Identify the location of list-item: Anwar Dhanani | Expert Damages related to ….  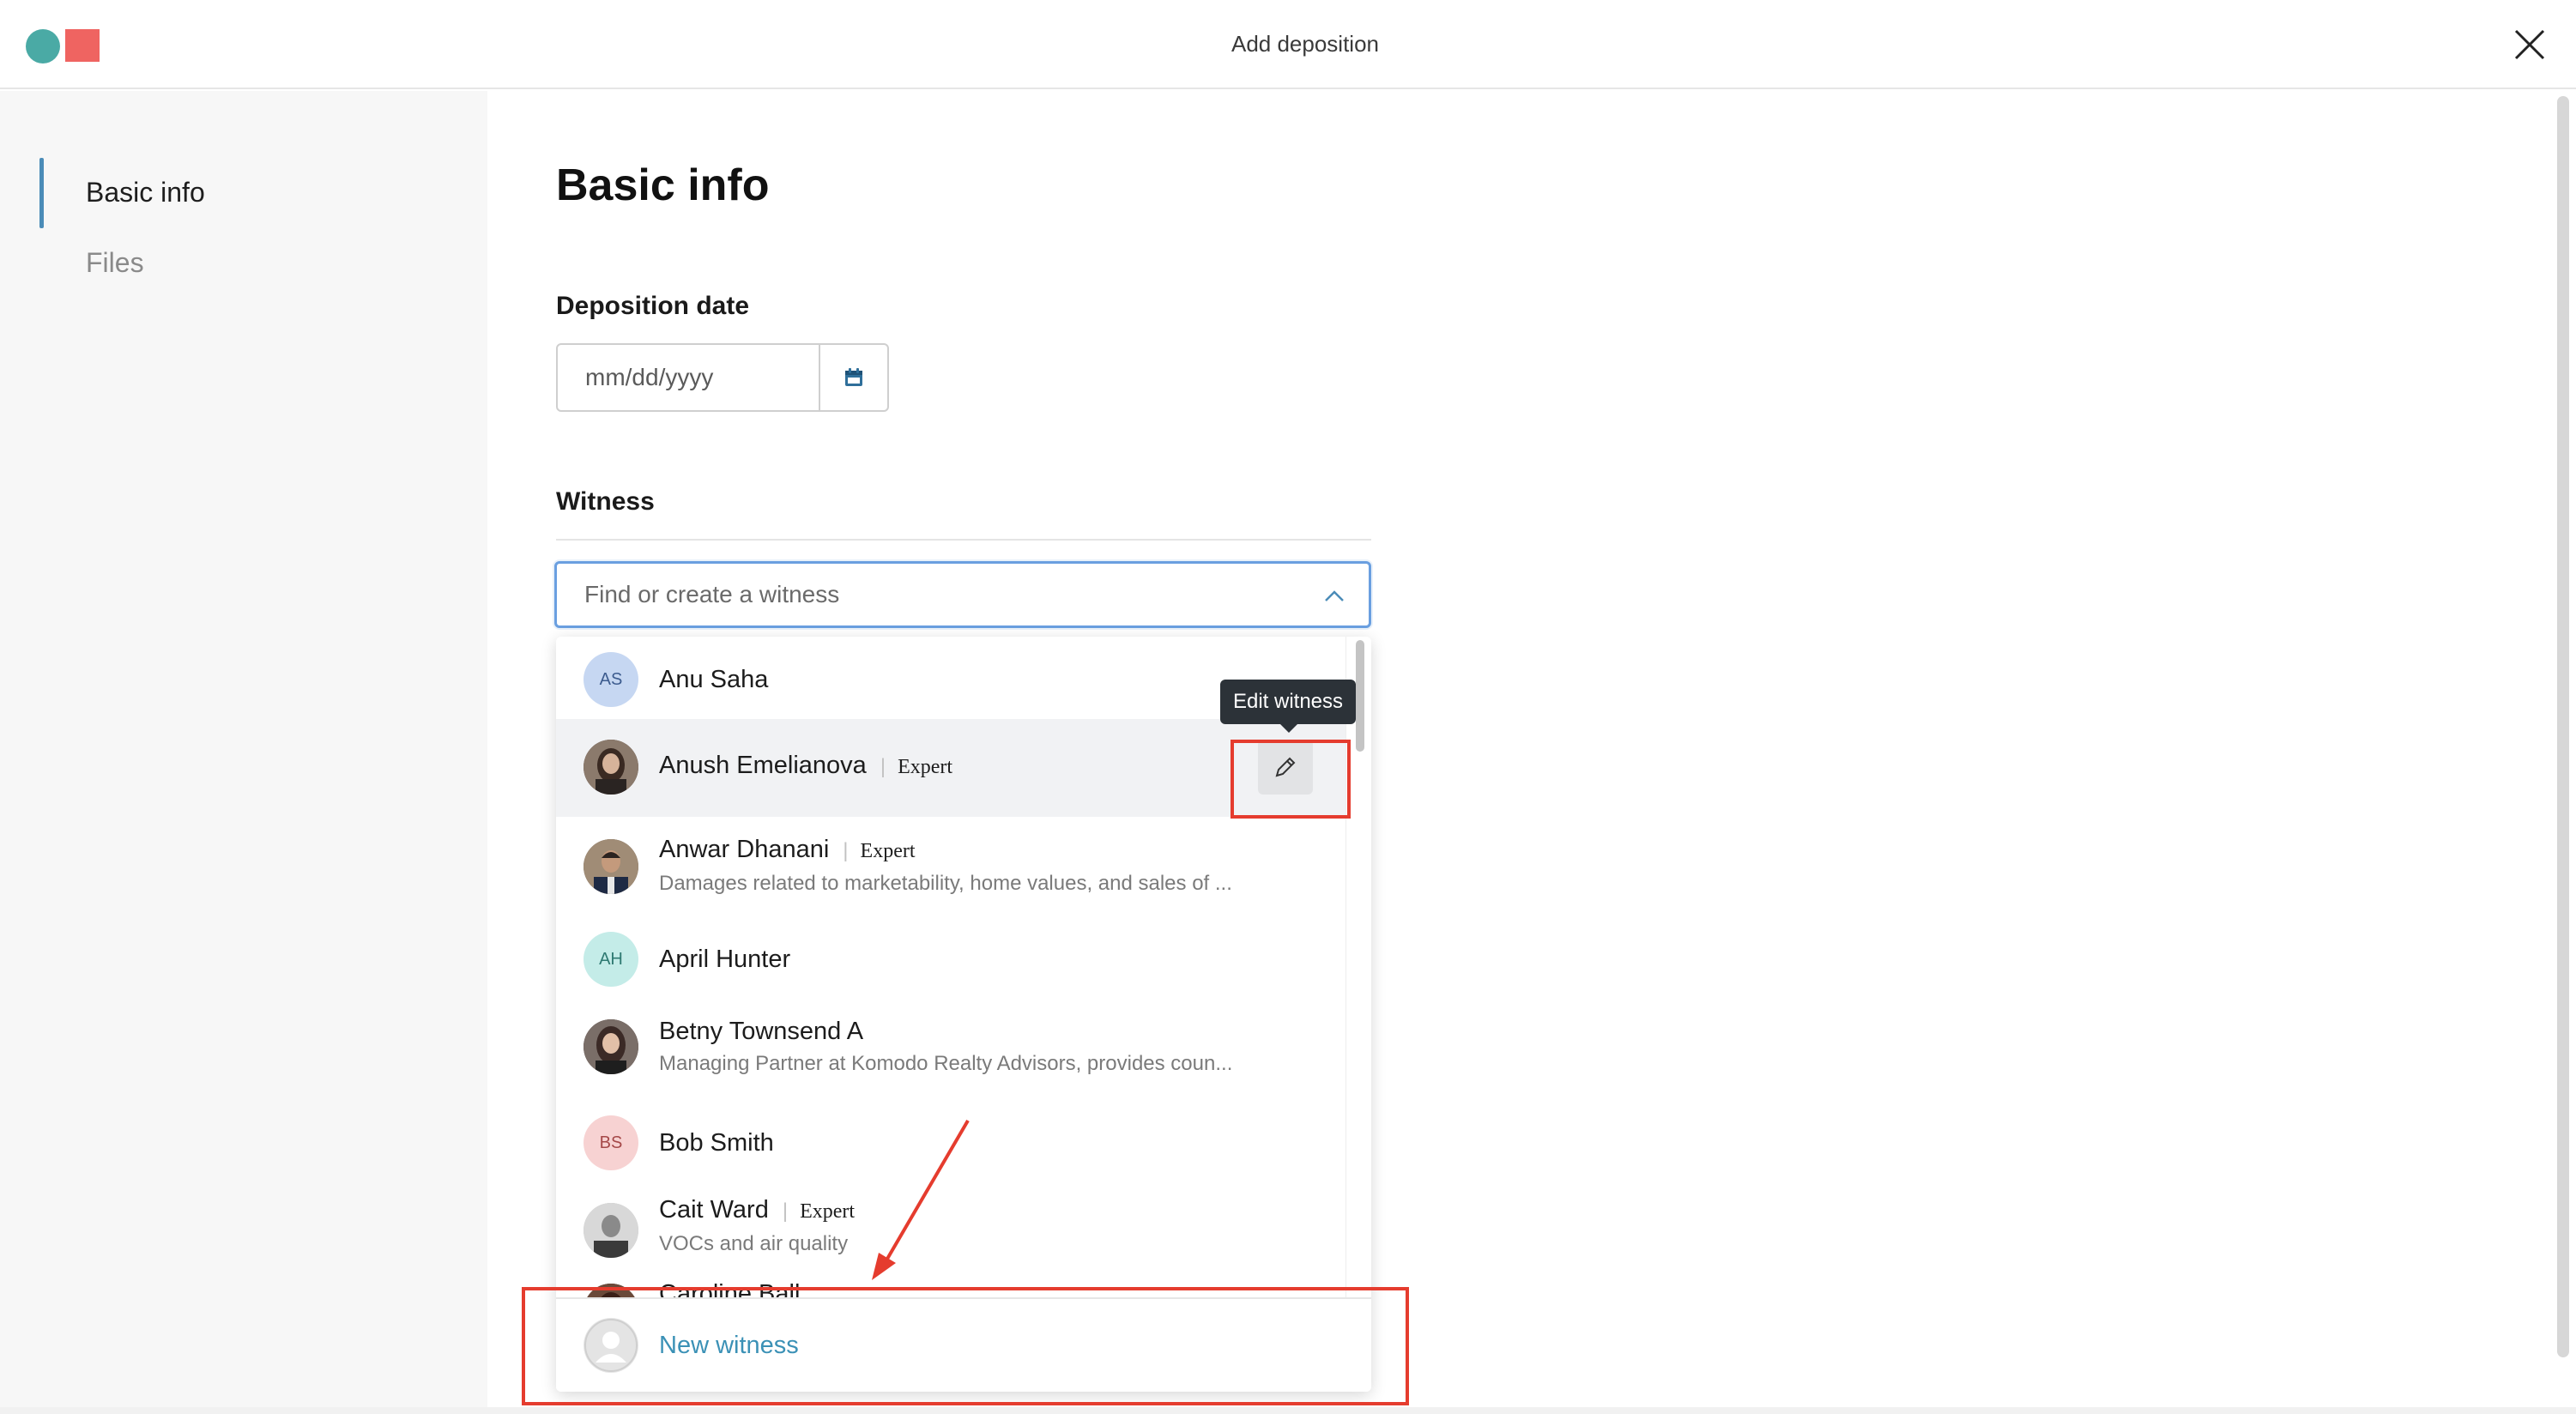
(951, 868).